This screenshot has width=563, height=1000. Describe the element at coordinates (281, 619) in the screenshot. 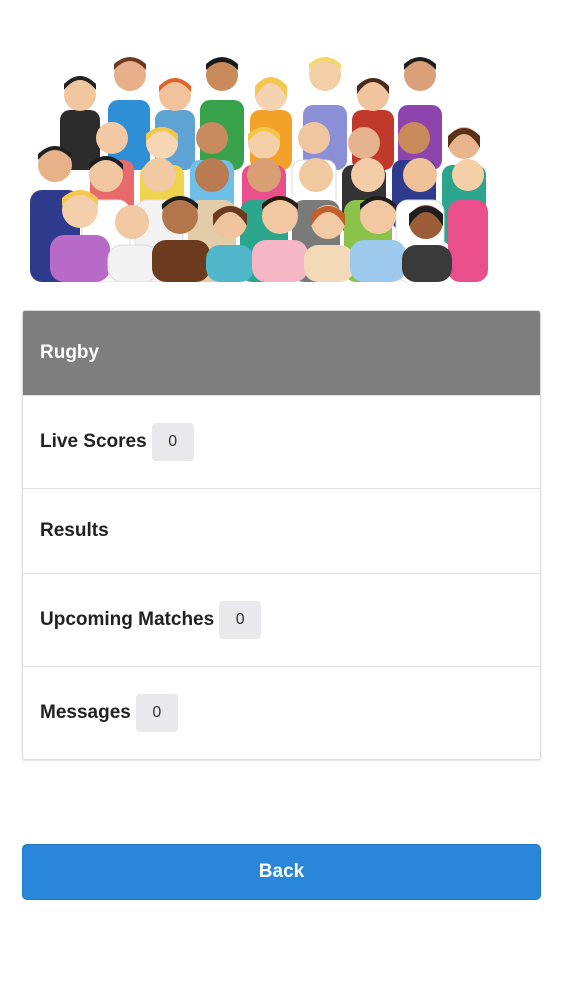

I see `menu-item-upcoming-matches: Upcoming Matches 0` at that location.